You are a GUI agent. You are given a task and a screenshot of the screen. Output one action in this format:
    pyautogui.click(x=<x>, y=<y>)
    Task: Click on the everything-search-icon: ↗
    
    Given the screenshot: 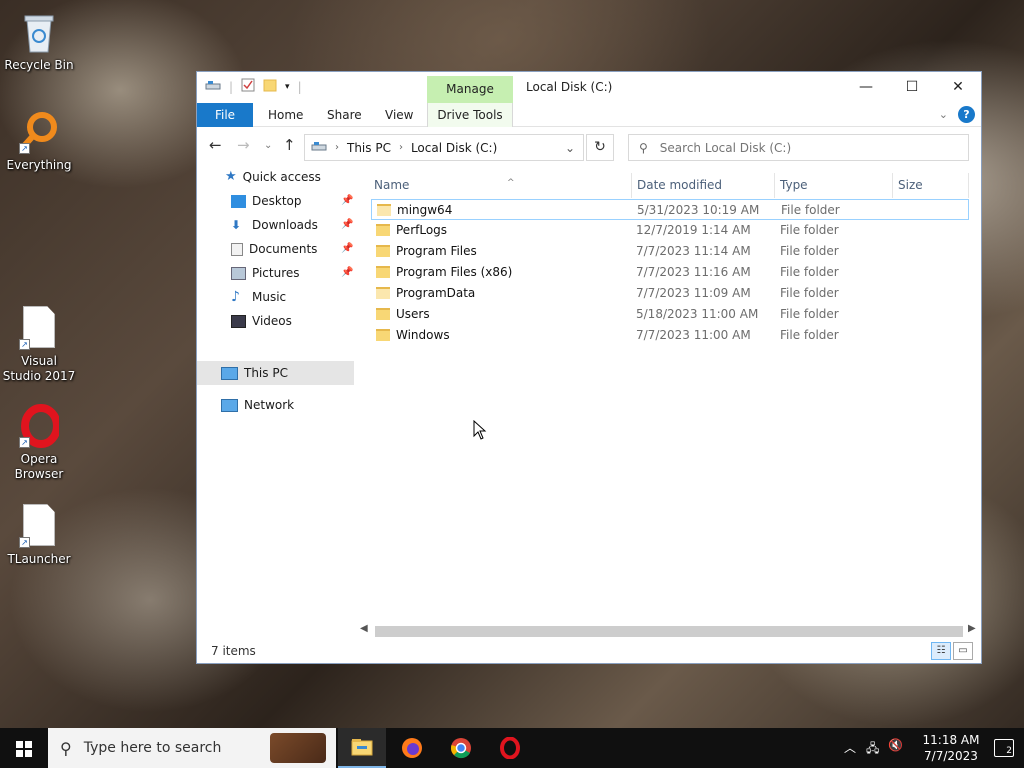 What is the action you would take?
    pyautogui.click(x=39, y=132)
    